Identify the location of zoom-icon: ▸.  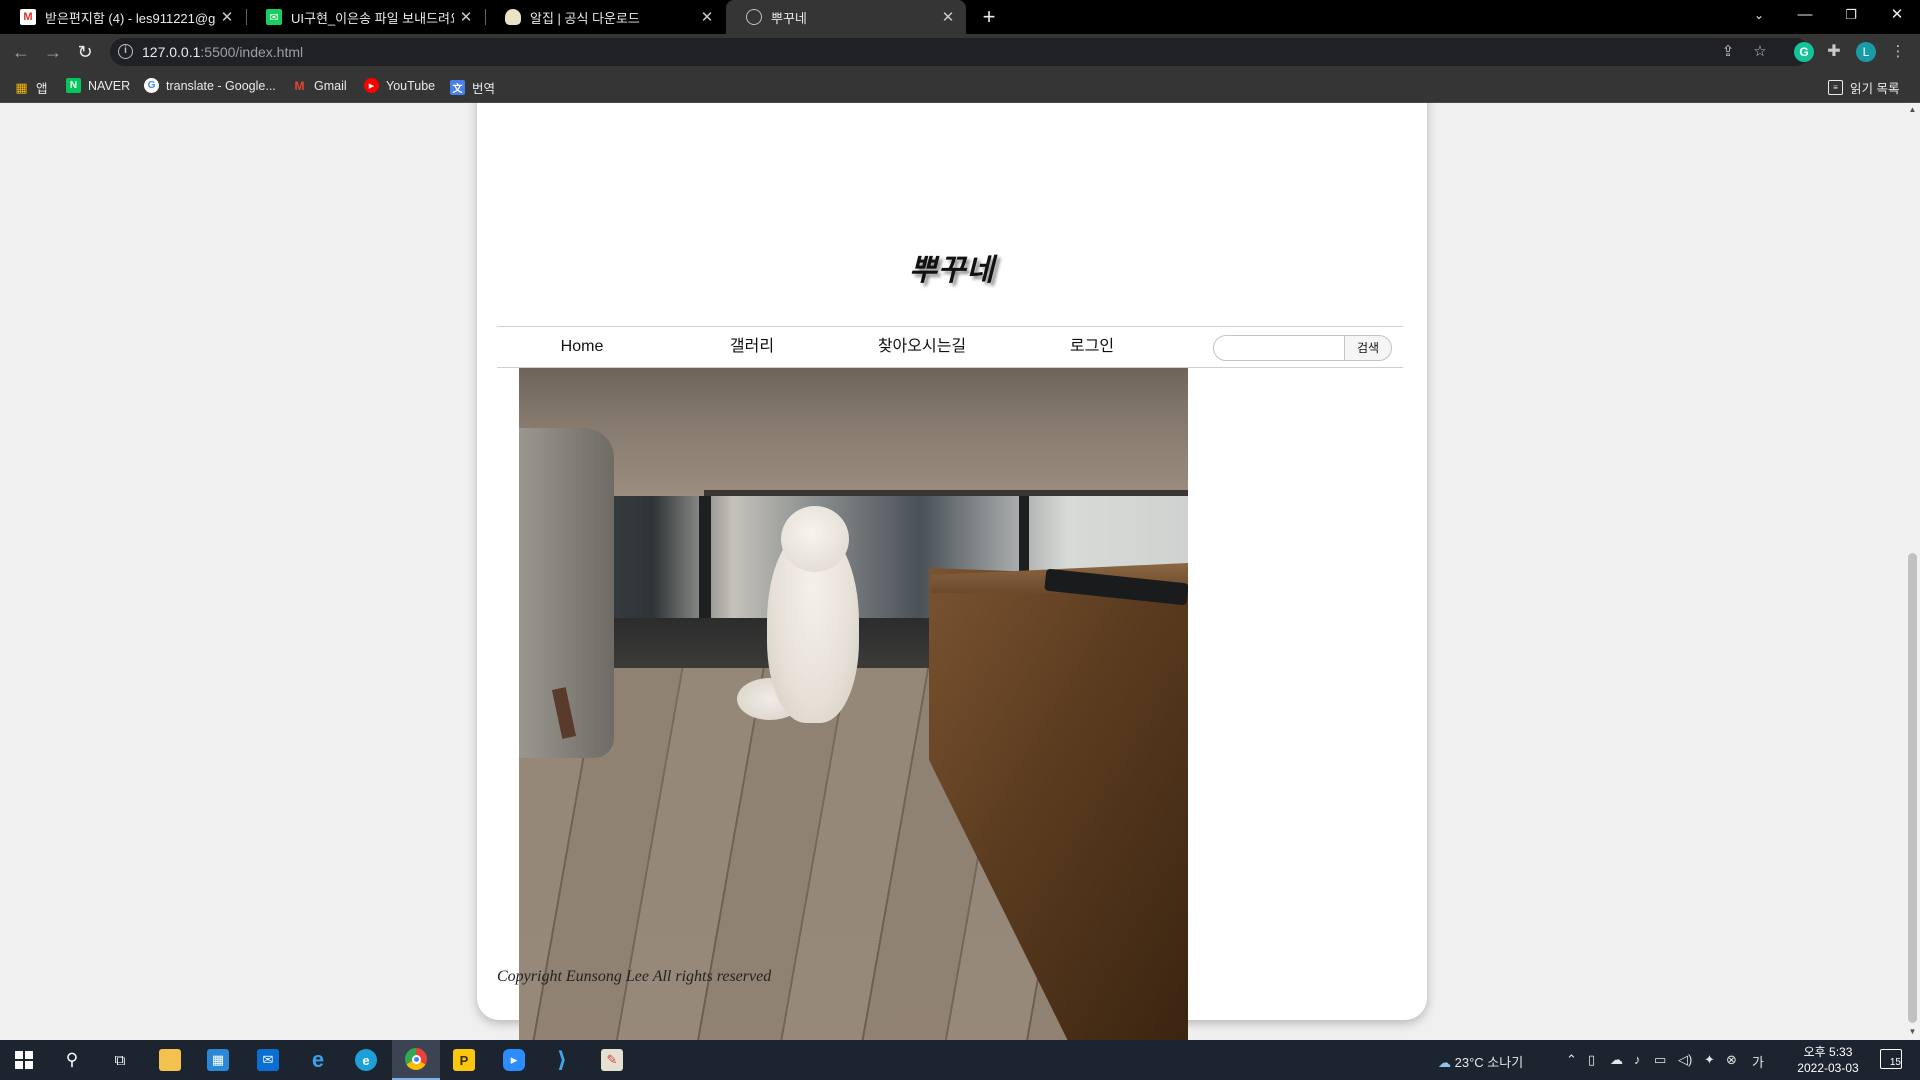
(514, 1060).